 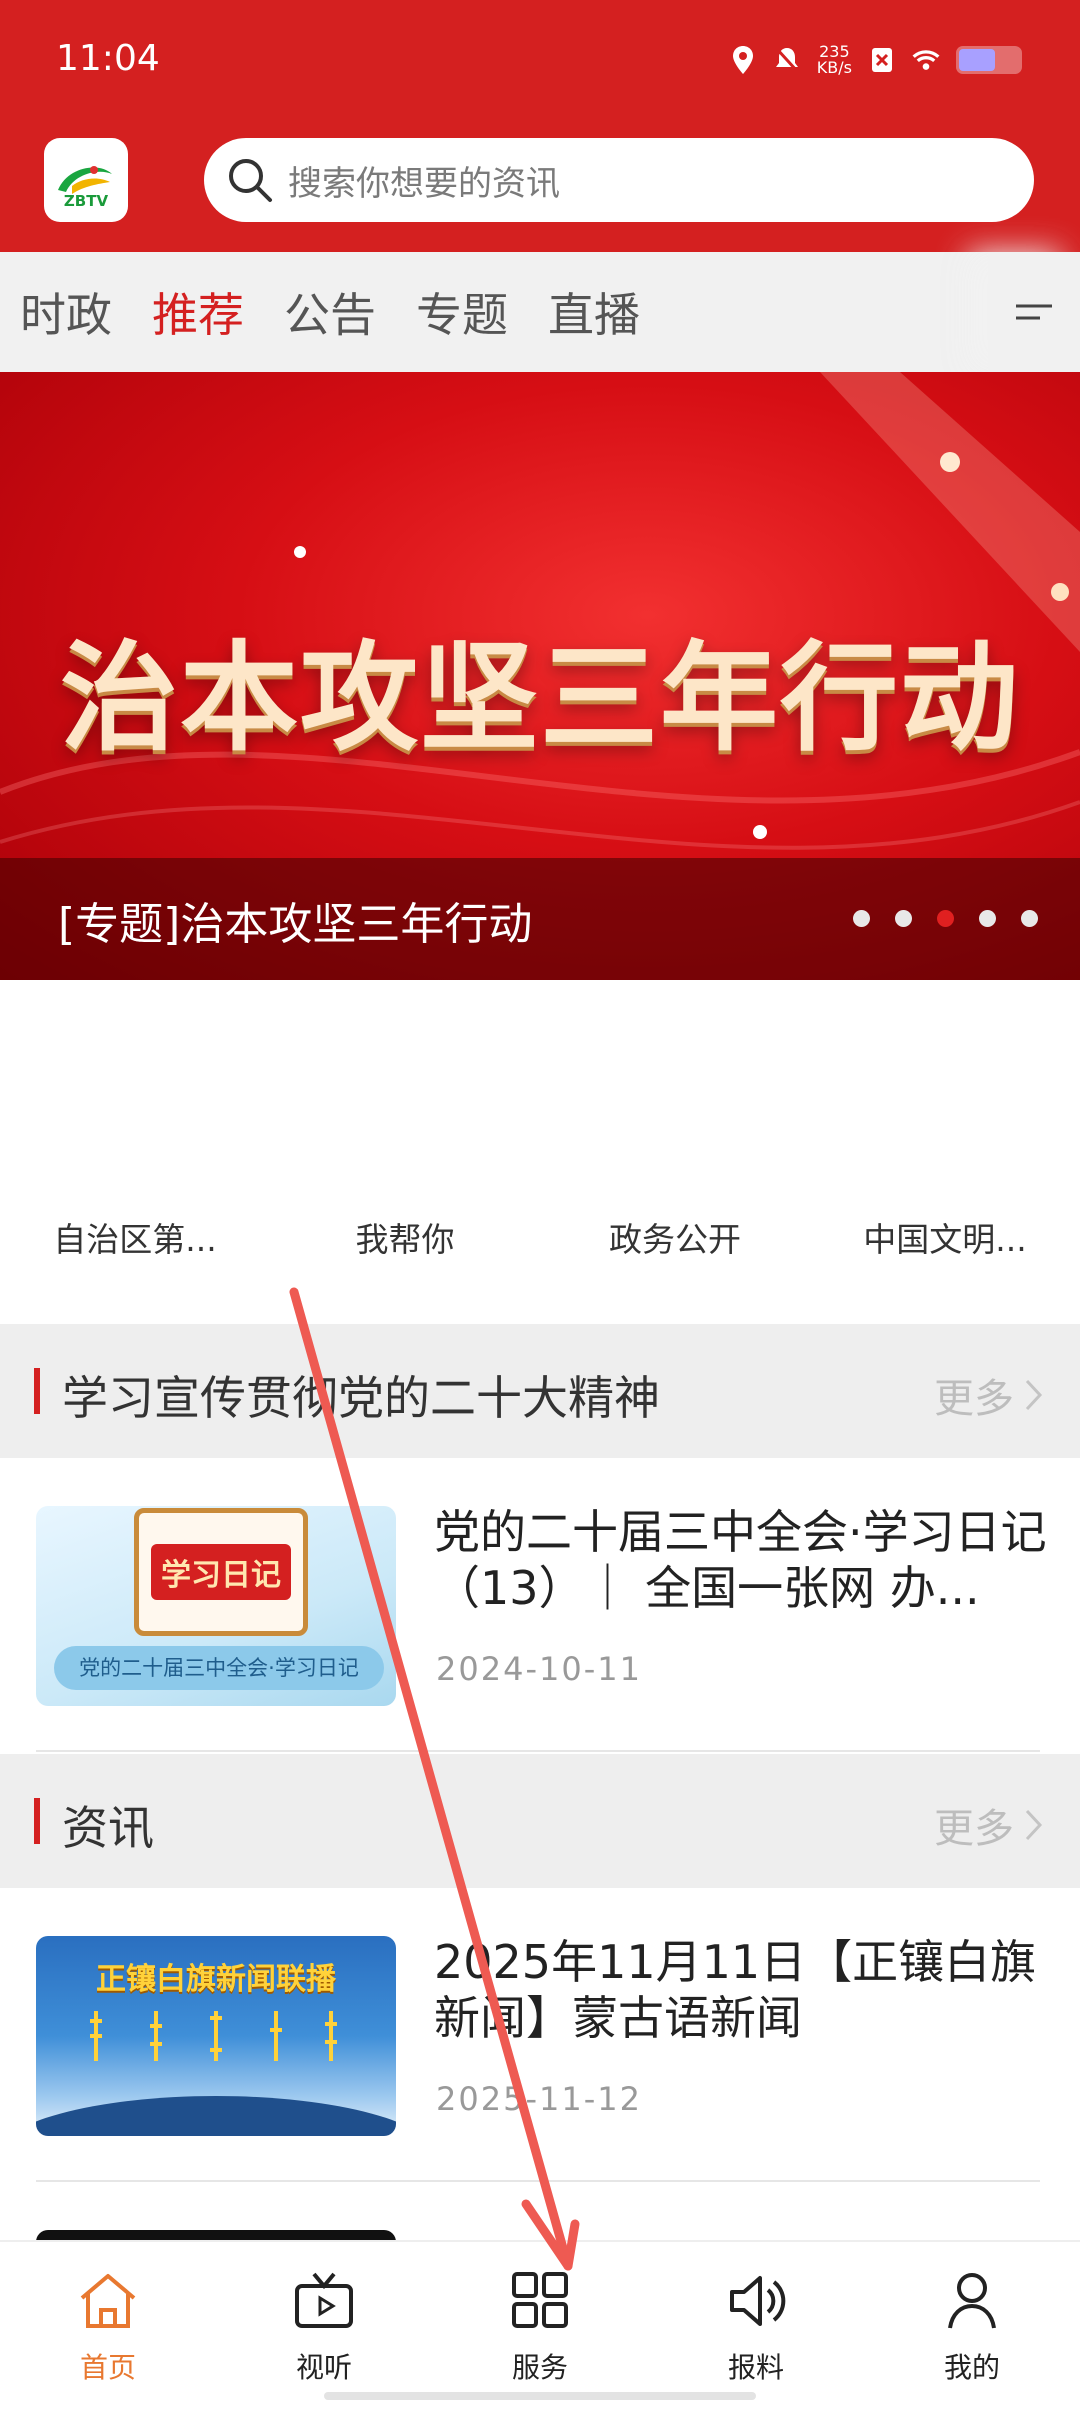 I want to click on nav-home: 首页, so click(x=108, y=2326).